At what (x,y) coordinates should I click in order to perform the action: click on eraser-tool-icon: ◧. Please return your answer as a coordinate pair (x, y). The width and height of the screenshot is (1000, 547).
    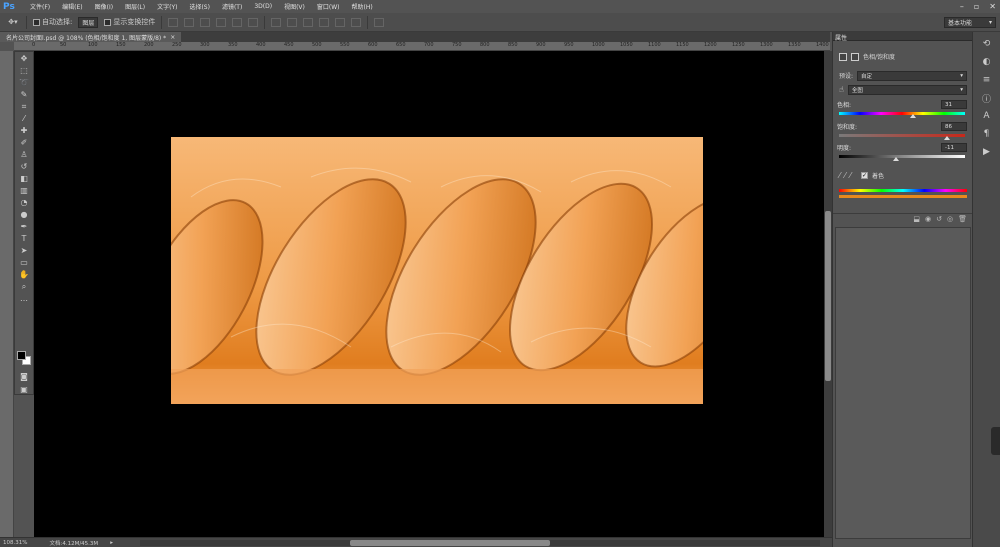
    Looking at the image, I should click on (24, 178).